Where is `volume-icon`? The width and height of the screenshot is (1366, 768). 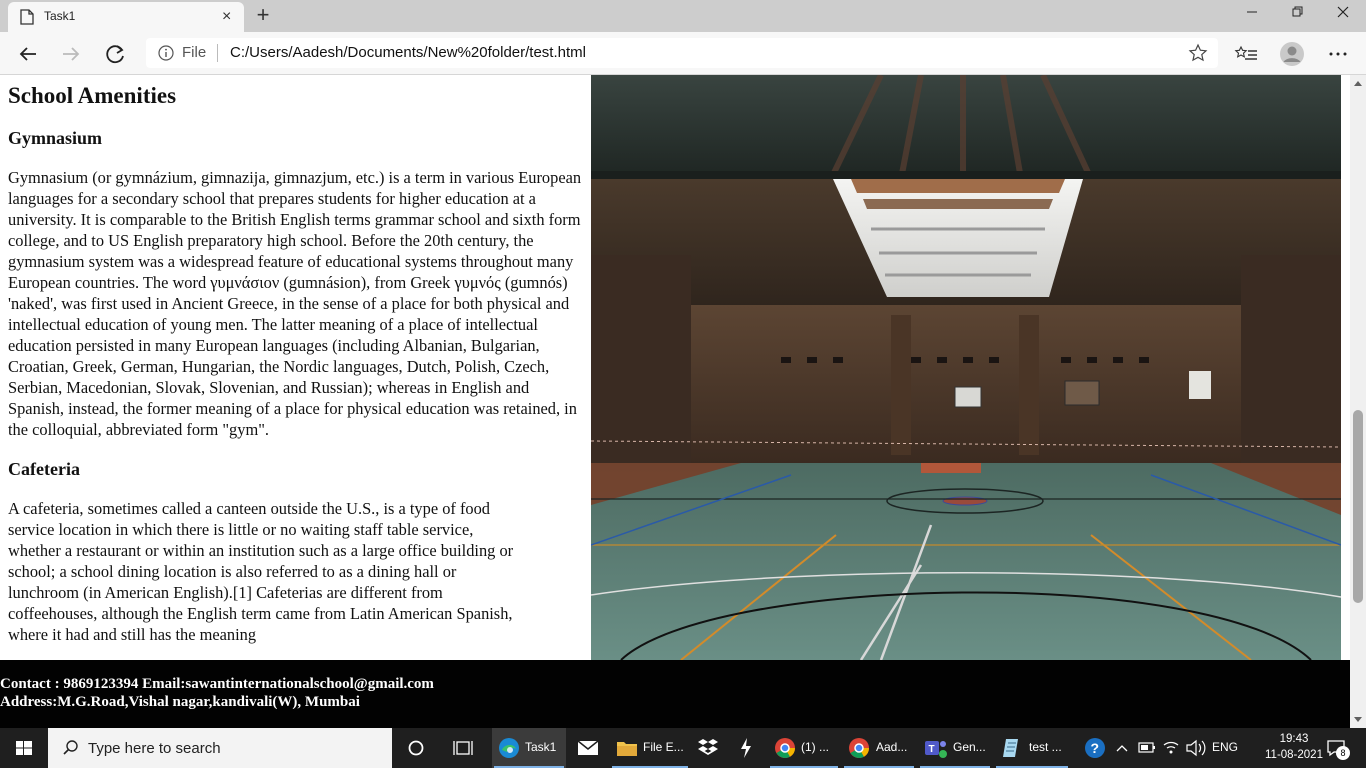 volume-icon is located at coordinates (1196, 748).